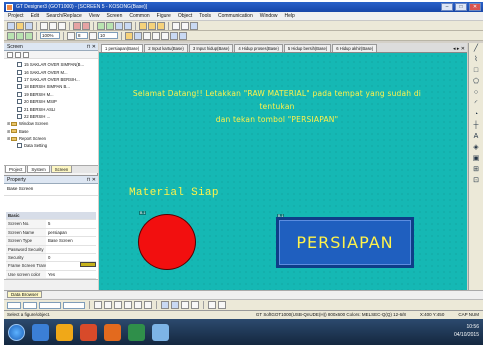  I want to click on x-field, so click(14, 305).